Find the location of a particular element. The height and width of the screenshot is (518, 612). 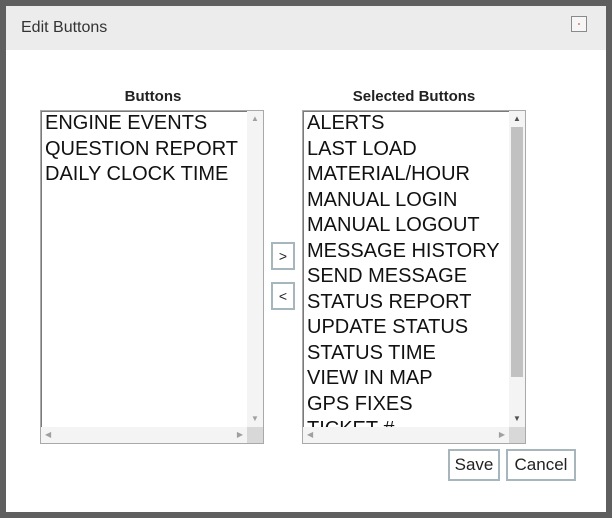

dialog-titlebar: Edit Buttons is located at coordinates (306, 28).